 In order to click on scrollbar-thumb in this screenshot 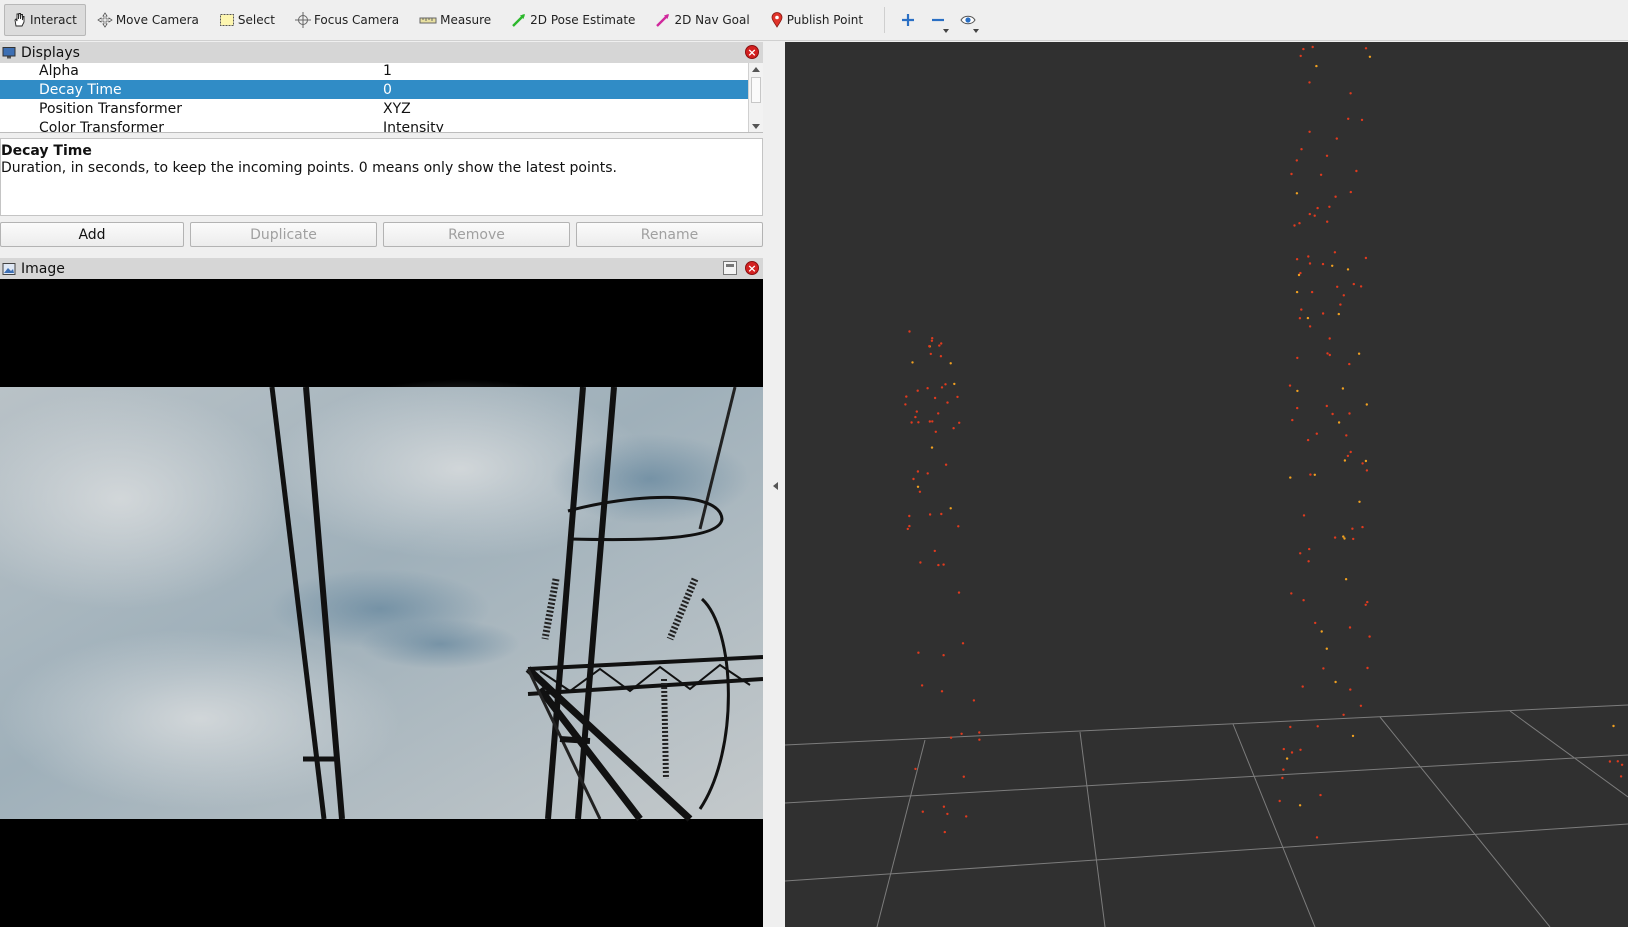, I will do `click(756, 90)`.